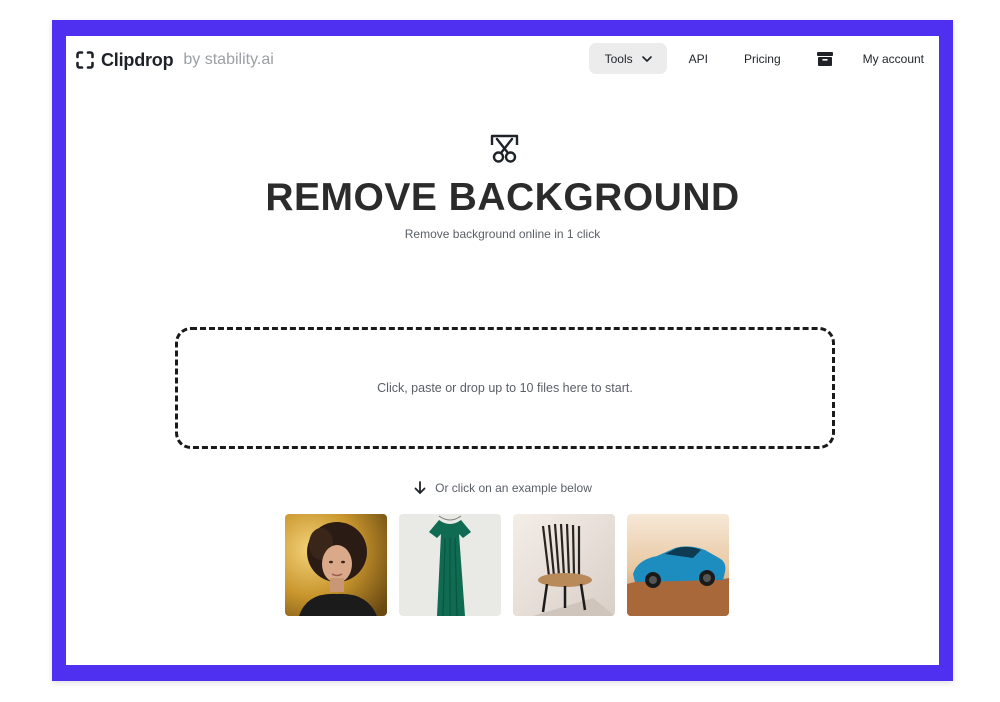 The image size is (1000, 702). What do you see at coordinates (698, 59) in the screenshot?
I see `api-link: API` at bounding box center [698, 59].